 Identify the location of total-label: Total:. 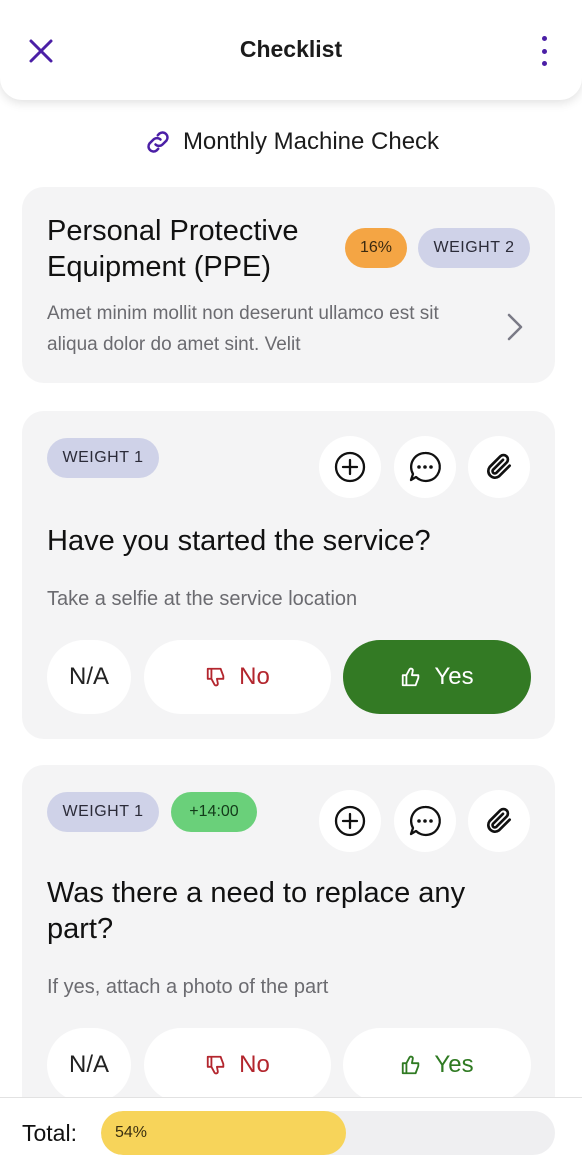
(49, 1133).